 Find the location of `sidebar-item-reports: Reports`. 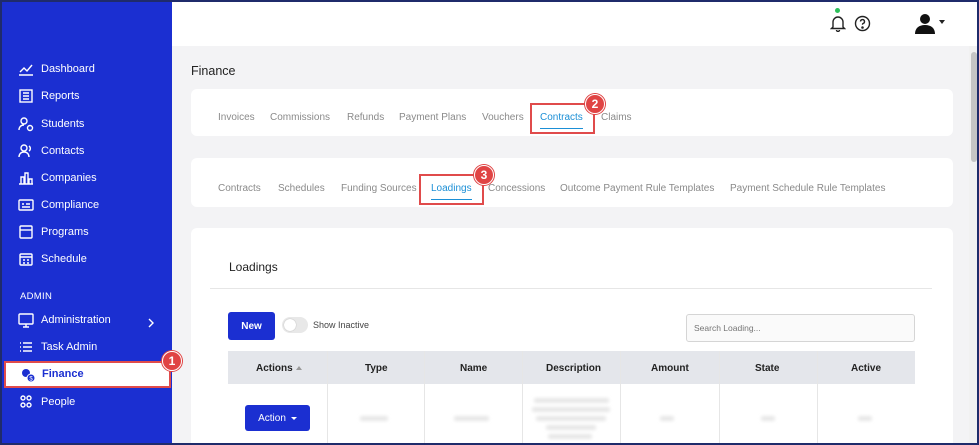

sidebar-item-reports: Reports is located at coordinates (49, 96).